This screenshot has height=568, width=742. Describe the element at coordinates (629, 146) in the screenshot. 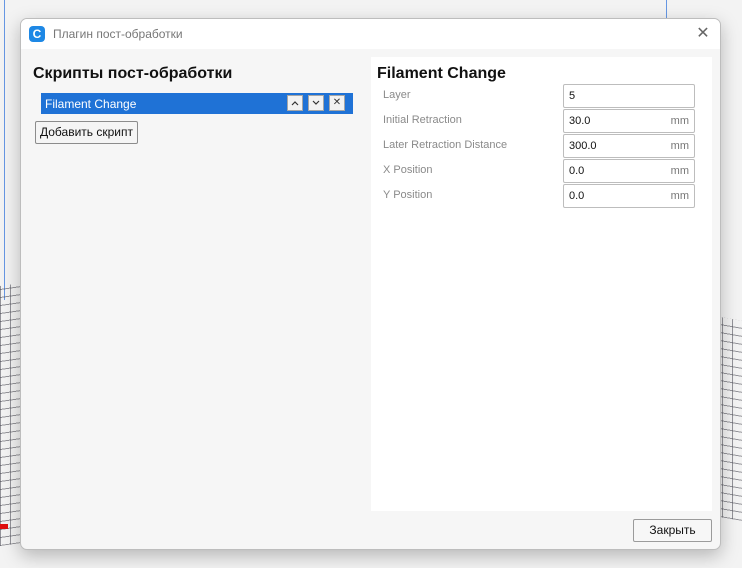

I see `later-retraction-input: 300.0 mm` at that location.